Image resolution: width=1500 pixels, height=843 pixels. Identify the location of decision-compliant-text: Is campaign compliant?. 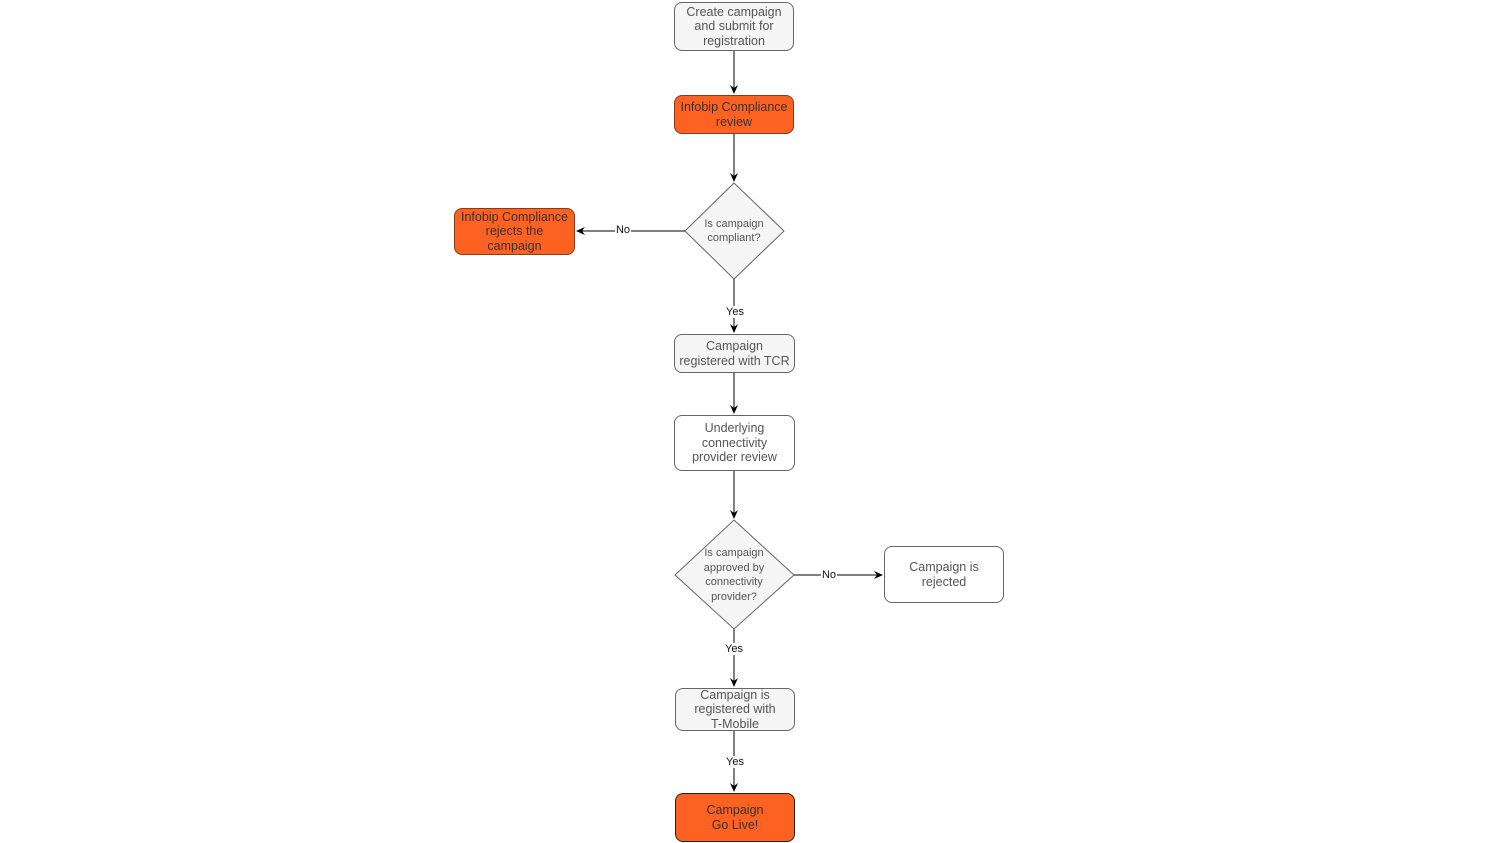
(734, 231).